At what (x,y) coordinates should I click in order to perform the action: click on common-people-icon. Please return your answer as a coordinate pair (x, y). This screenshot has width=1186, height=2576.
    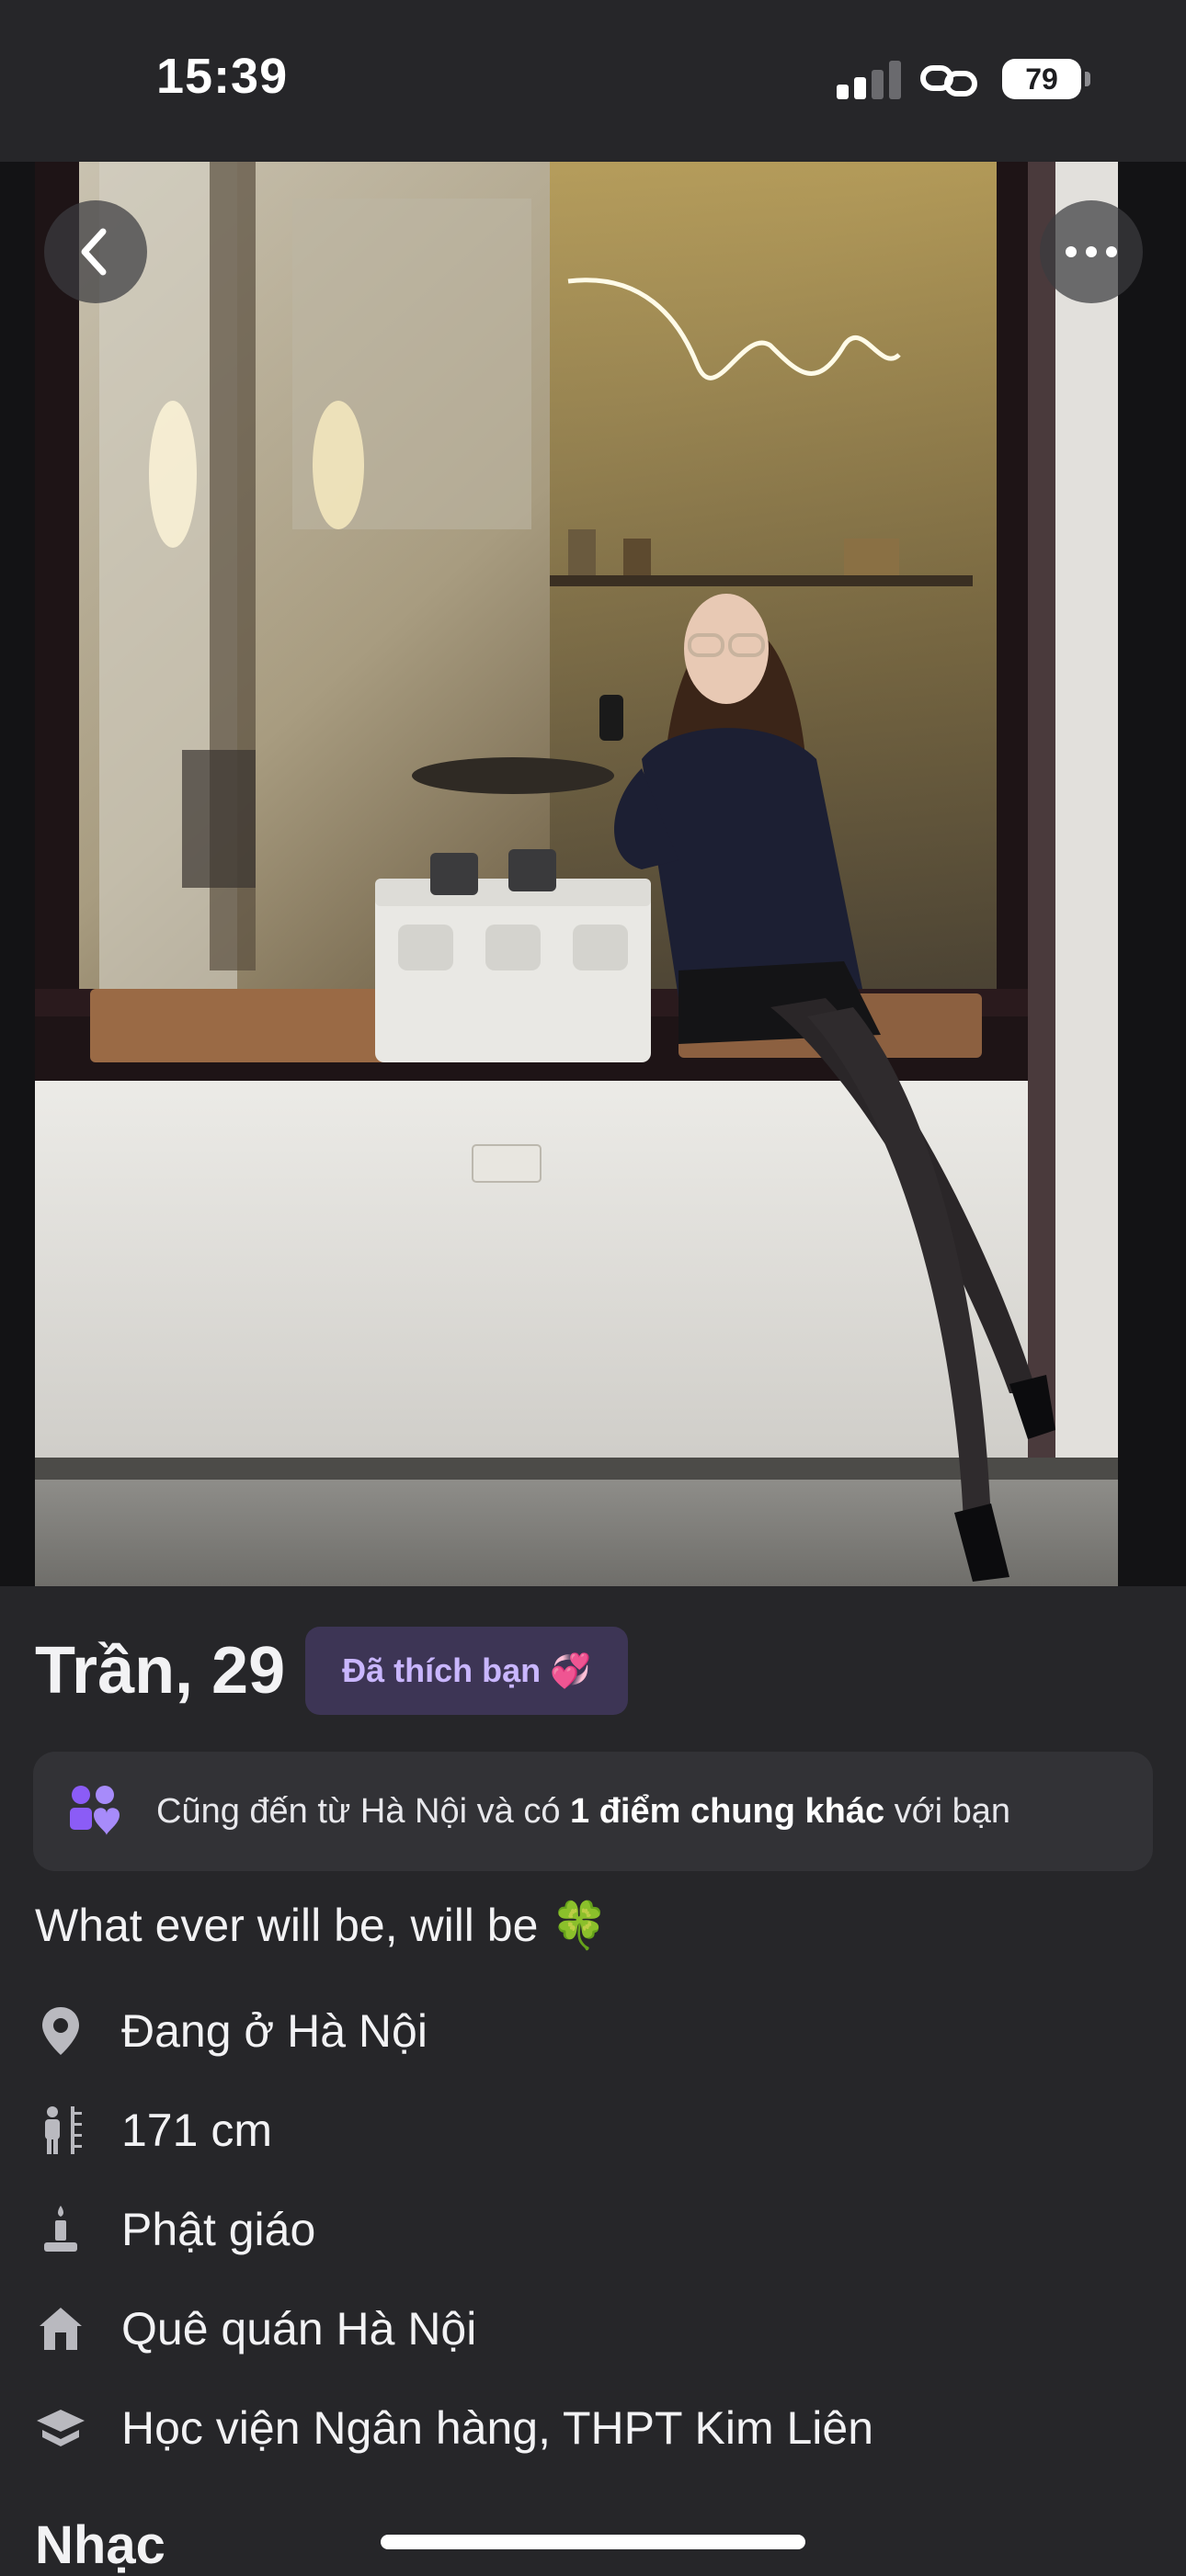
    Looking at the image, I should click on (95, 1810).